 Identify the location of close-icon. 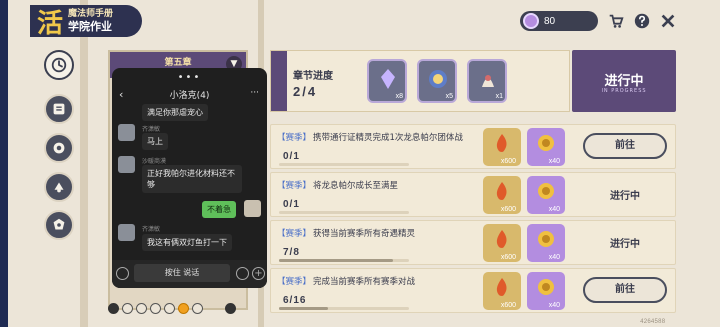
(668, 21).